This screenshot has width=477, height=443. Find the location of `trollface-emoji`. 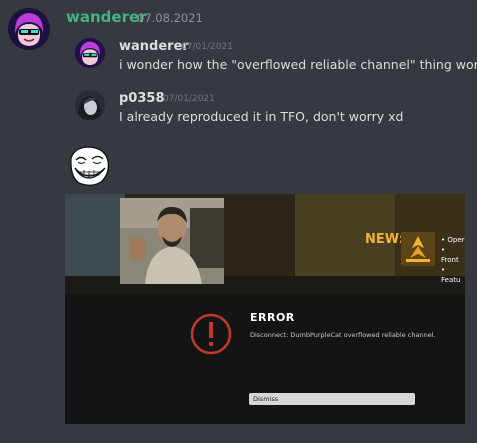

trollface-emoji is located at coordinates (89, 166).